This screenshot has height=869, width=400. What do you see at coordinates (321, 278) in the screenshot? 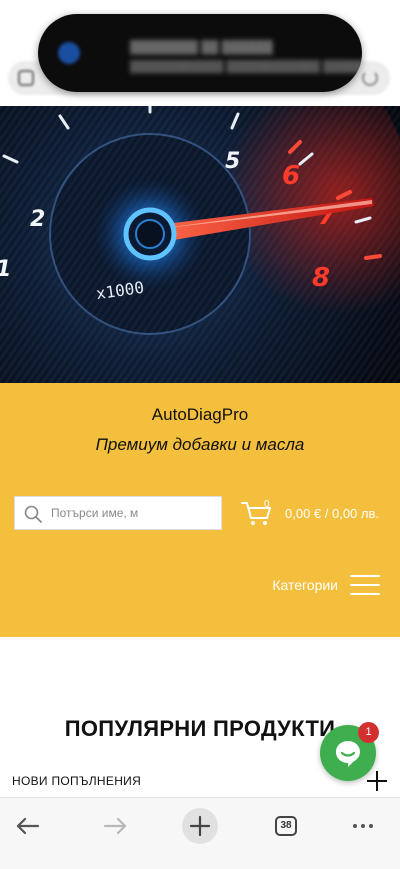
I see `gauge-number-8: 8` at bounding box center [321, 278].